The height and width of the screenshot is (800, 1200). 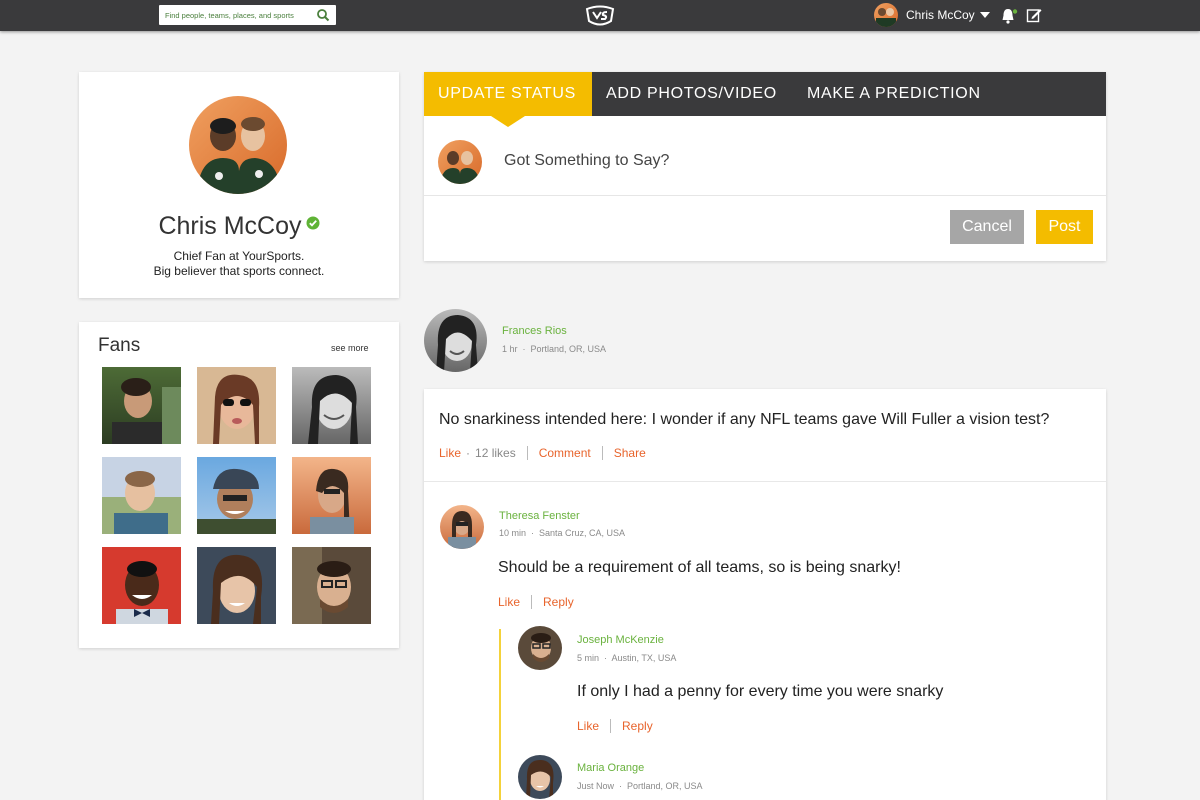 What do you see at coordinates (984, 15) in the screenshot?
I see `chevron-down-icon` at bounding box center [984, 15].